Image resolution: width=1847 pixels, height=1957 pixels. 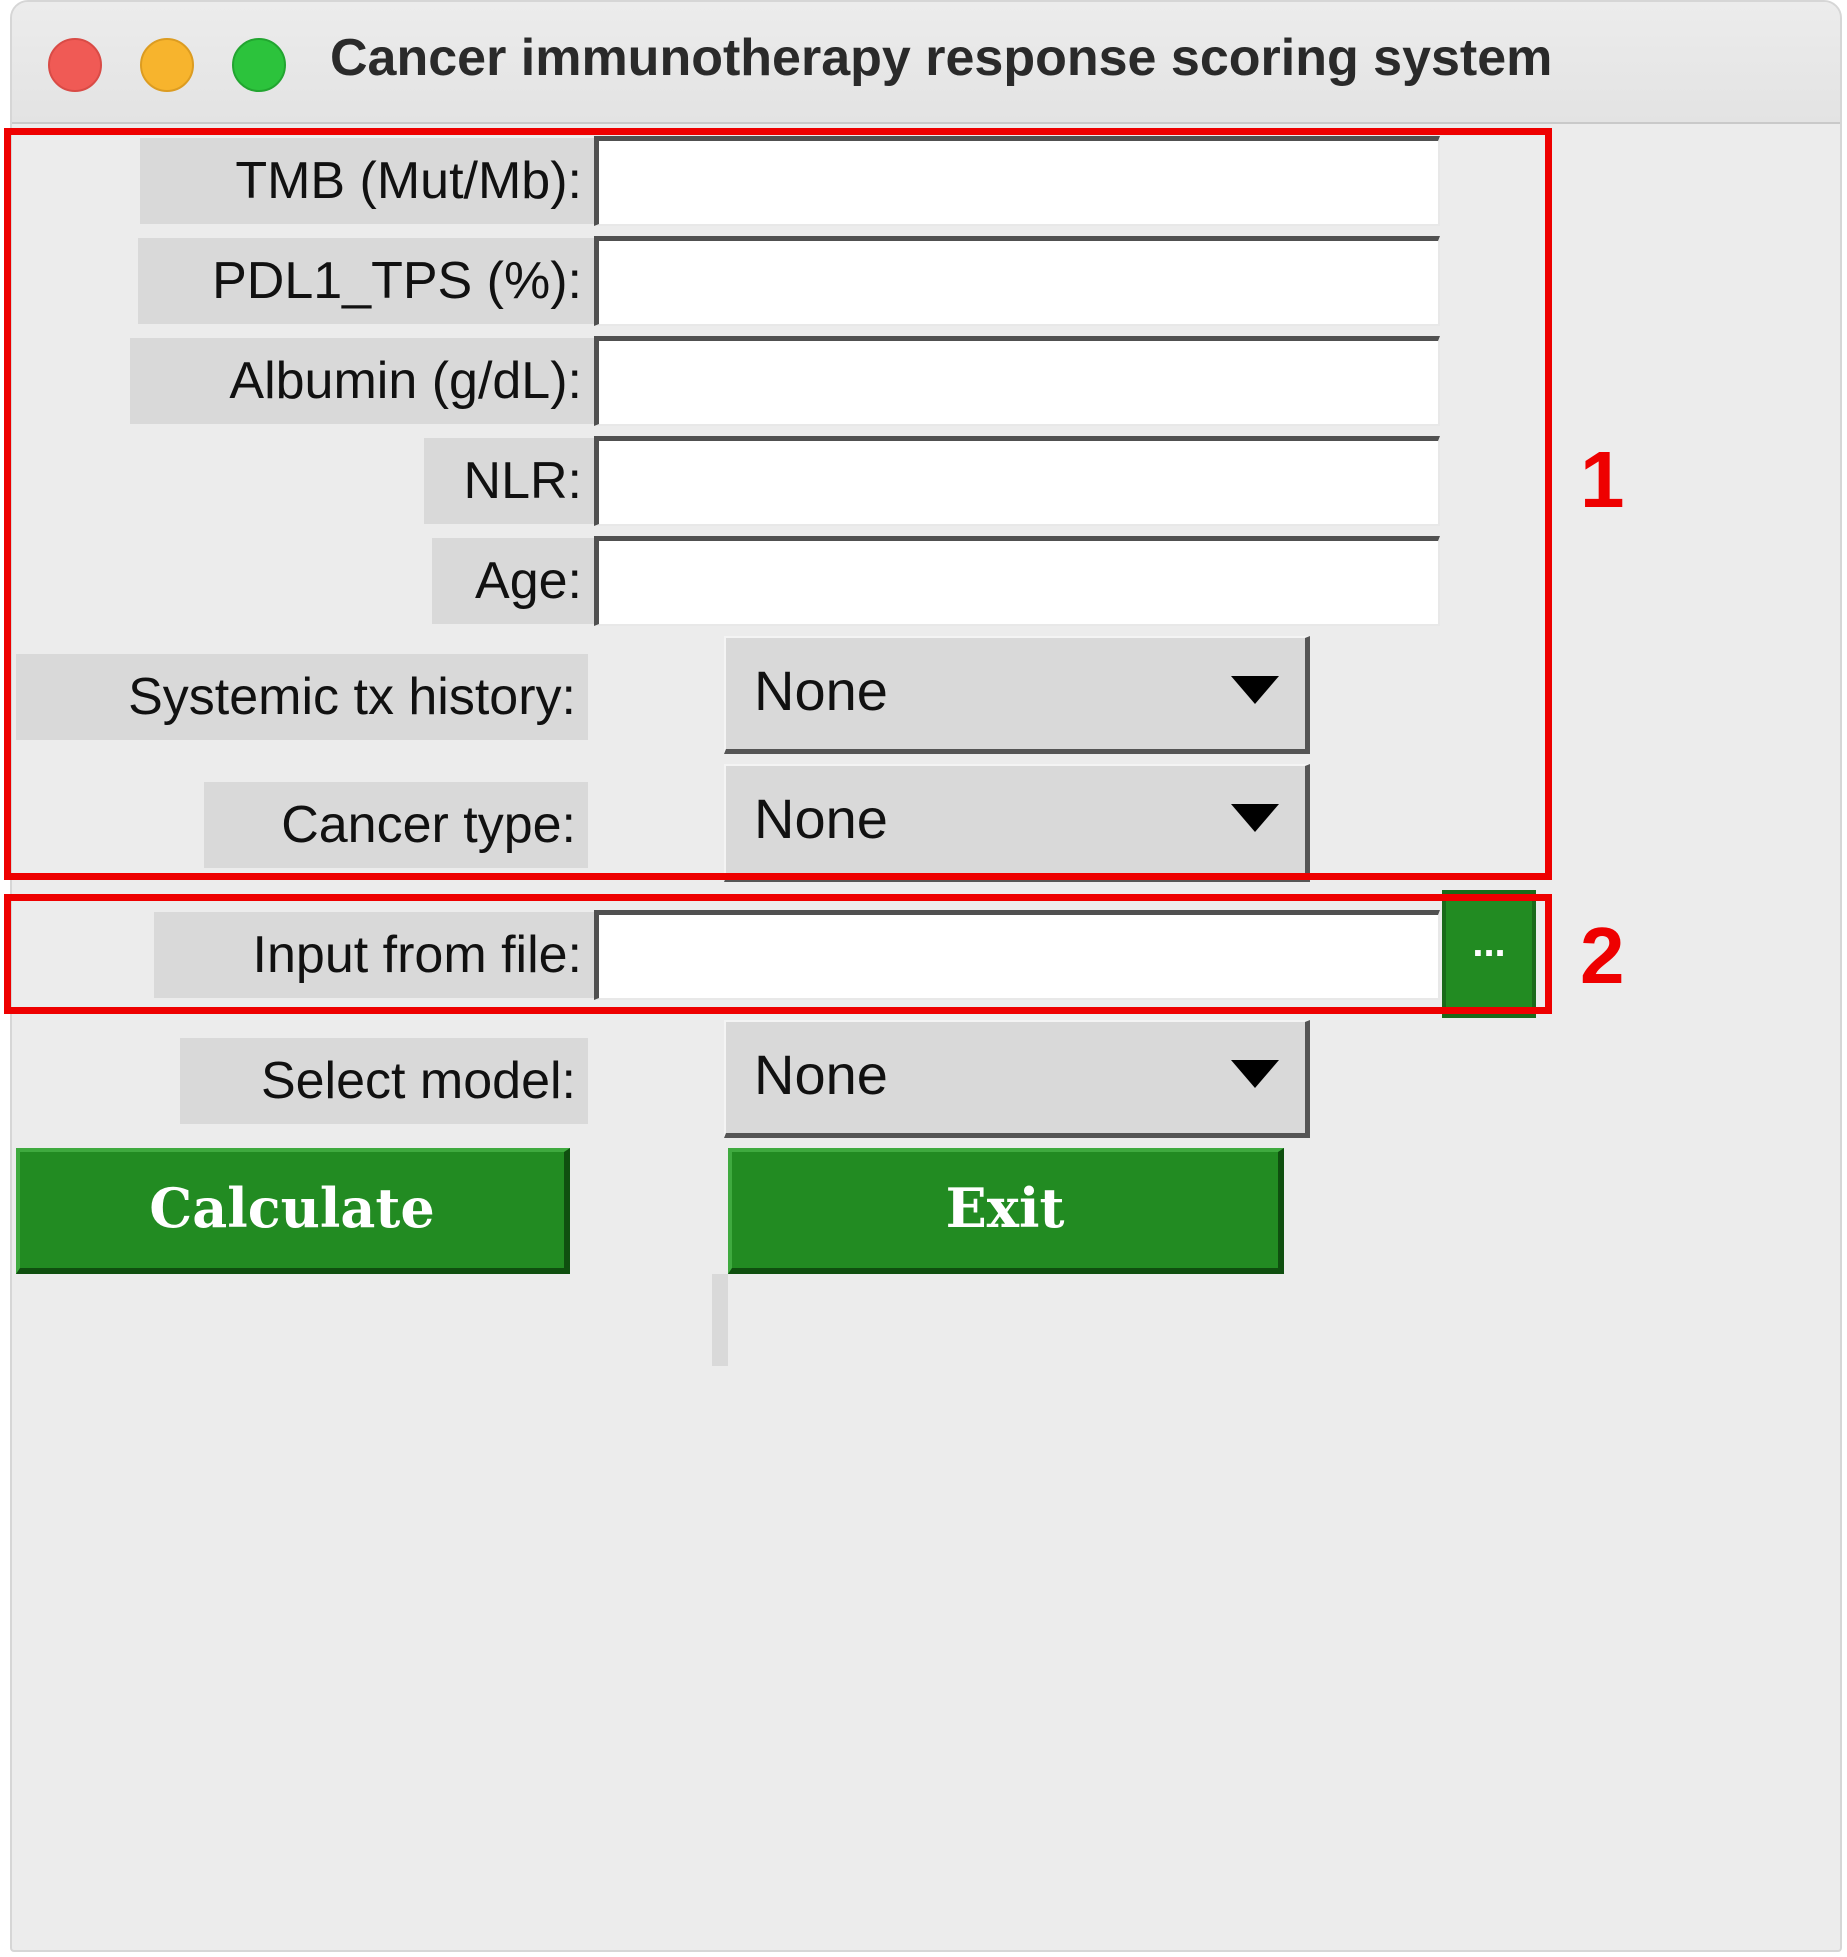 I want to click on pdl1-tps-label: PDL1_TPS (%):, so click(x=366, y=281).